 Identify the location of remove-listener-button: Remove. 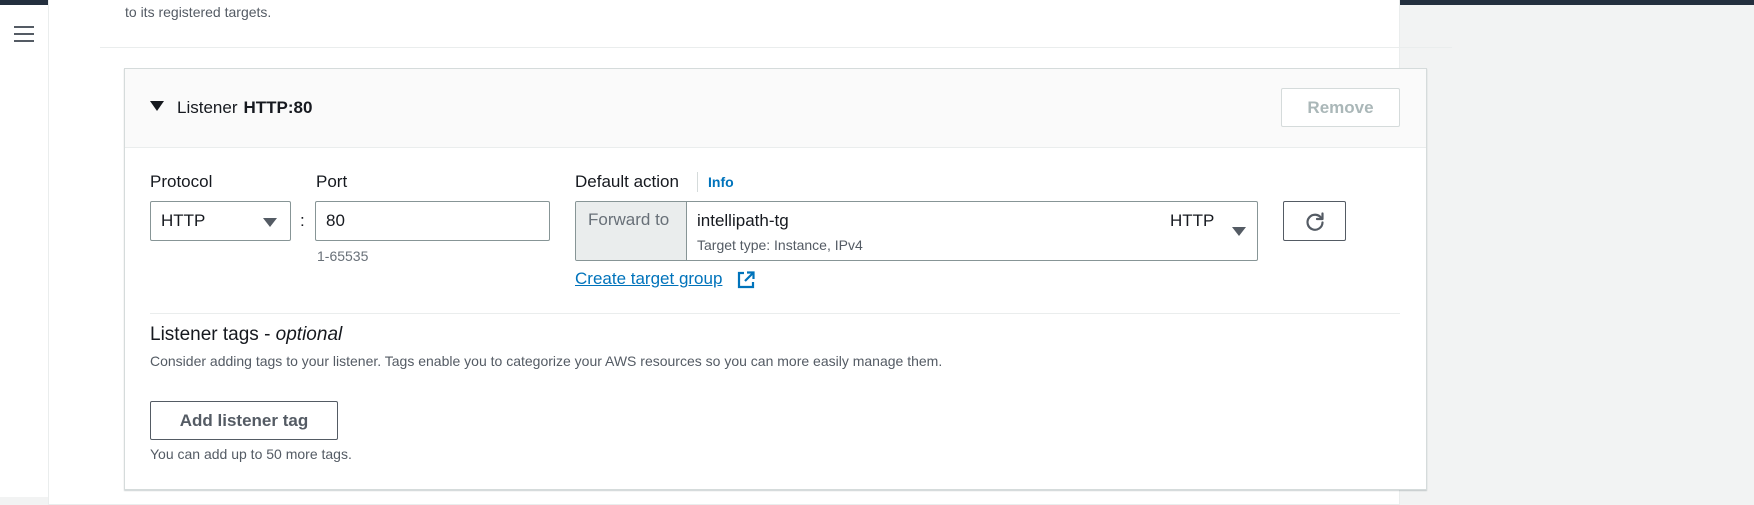
(1340, 107).